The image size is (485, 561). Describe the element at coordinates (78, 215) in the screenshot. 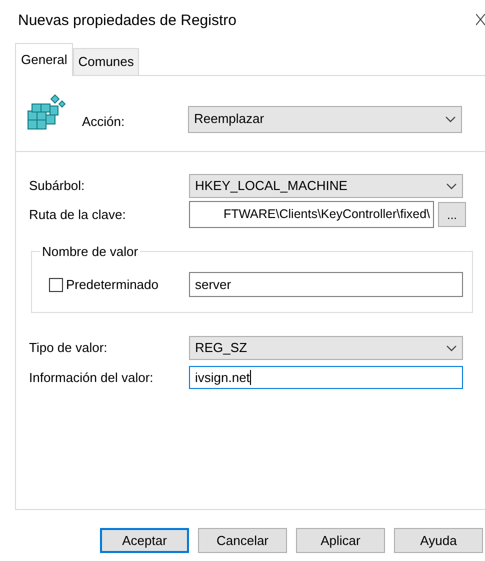

I see `key-path-label: Ruta de la clave:` at that location.